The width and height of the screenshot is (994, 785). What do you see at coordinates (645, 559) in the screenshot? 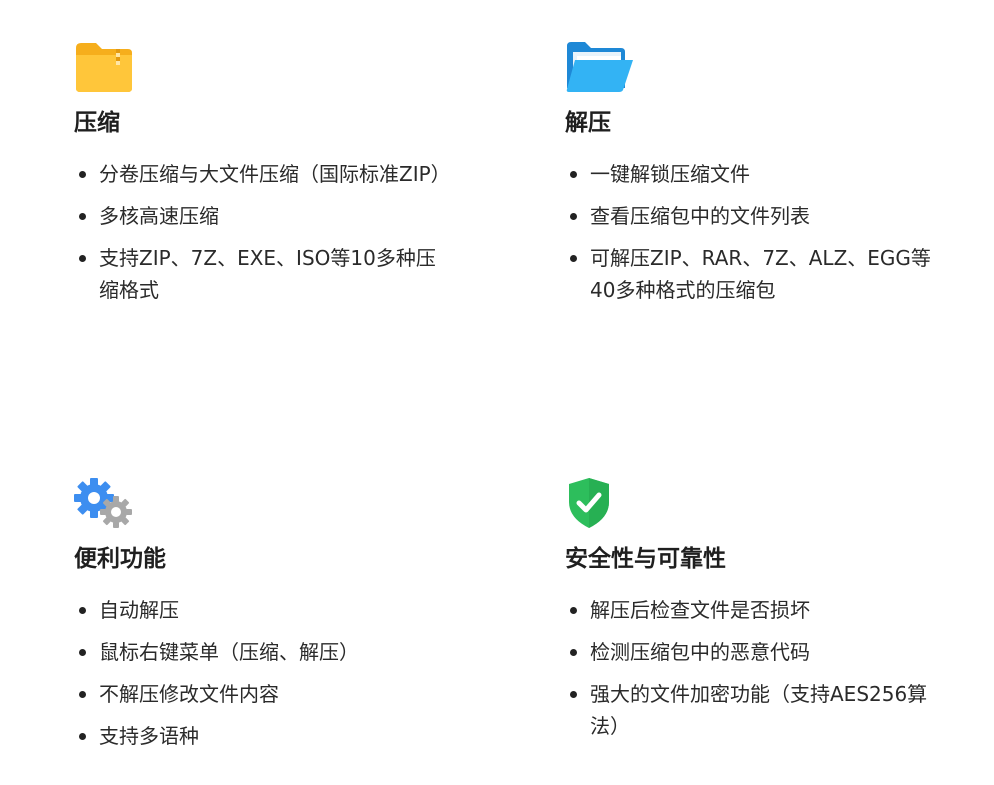
I see `feature-title: 安全性与可靠性` at bounding box center [645, 559].